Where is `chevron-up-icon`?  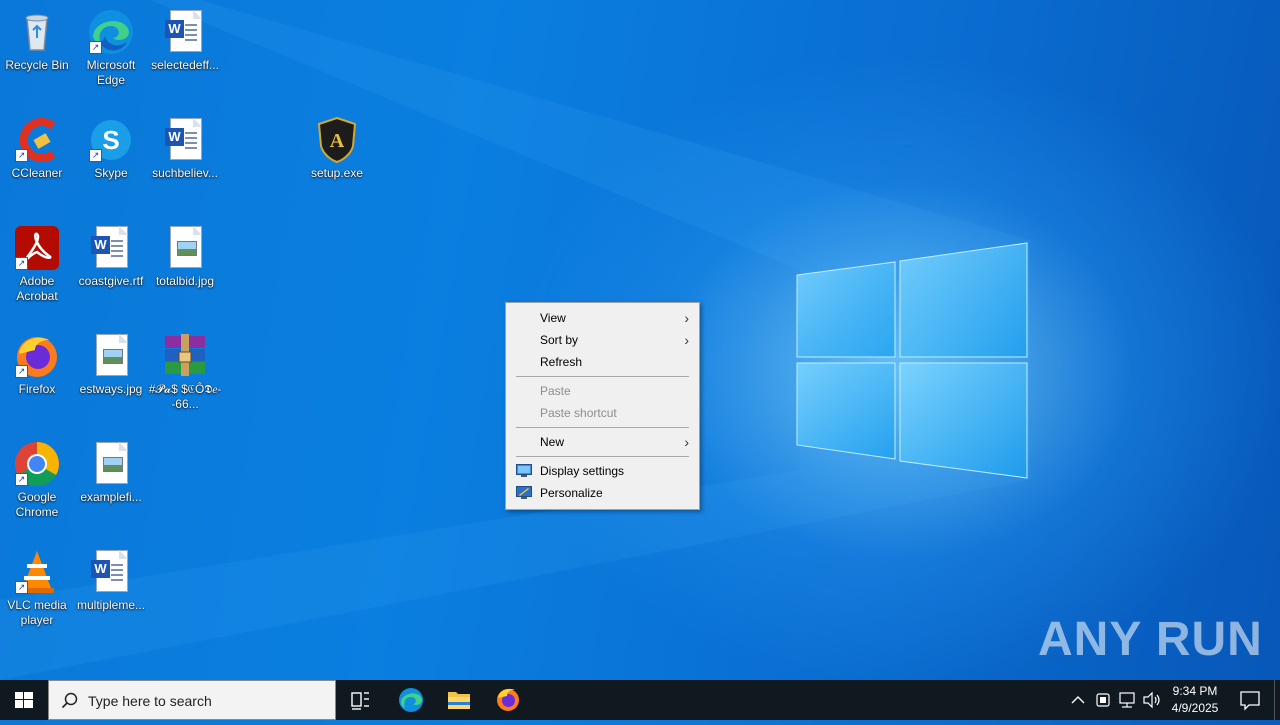 chevron-up-icon is located at coordinates (1078, 700).